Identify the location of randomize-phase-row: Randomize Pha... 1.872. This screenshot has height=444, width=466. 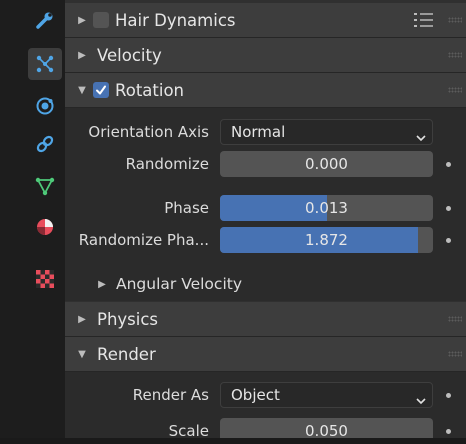
(265, 240).